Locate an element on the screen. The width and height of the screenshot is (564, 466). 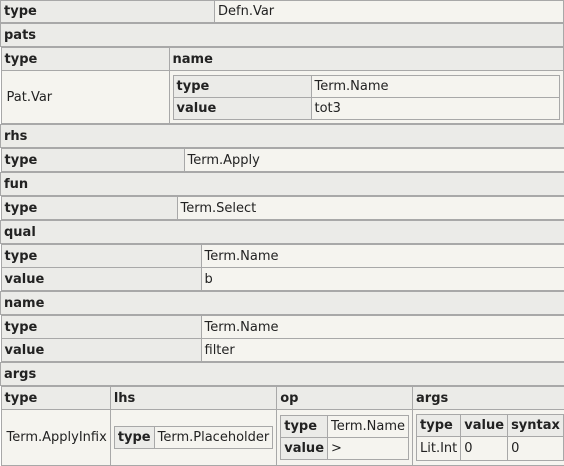
op-value-key: value is located at coordinates (304, 449).